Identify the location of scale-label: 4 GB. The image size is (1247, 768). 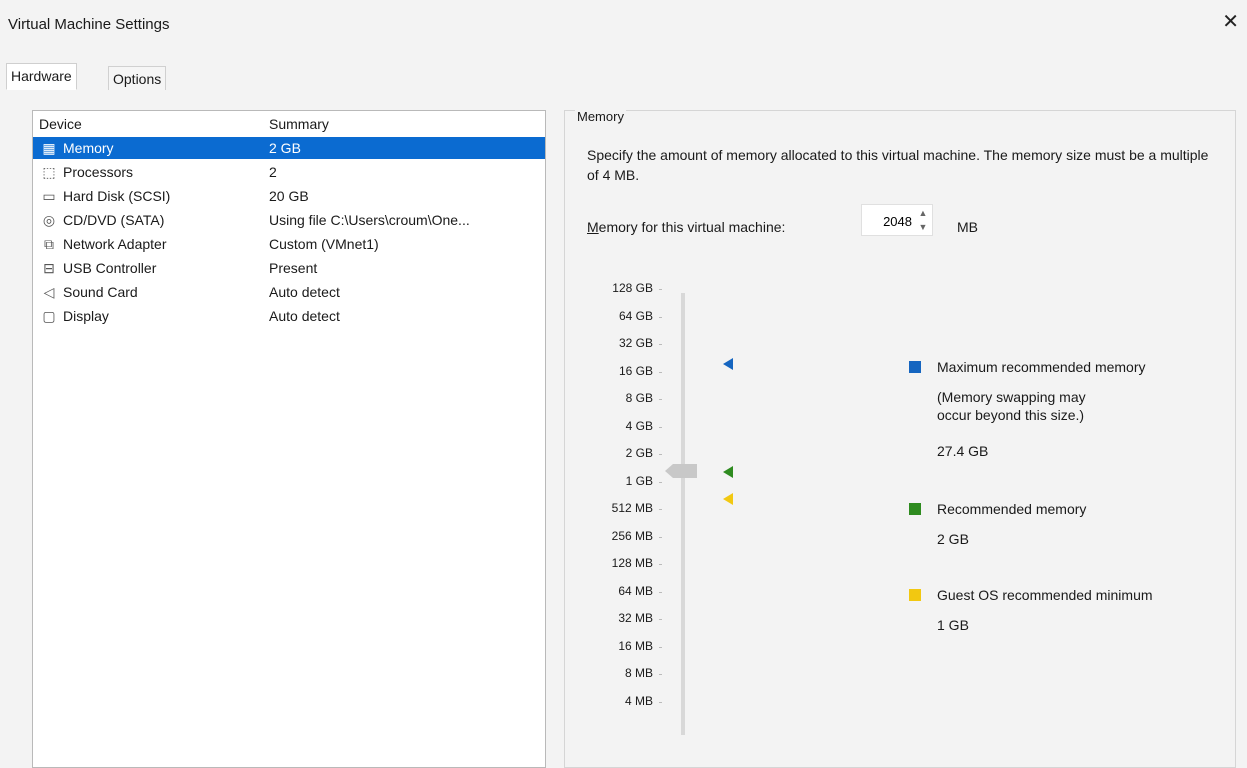
(639, 425).